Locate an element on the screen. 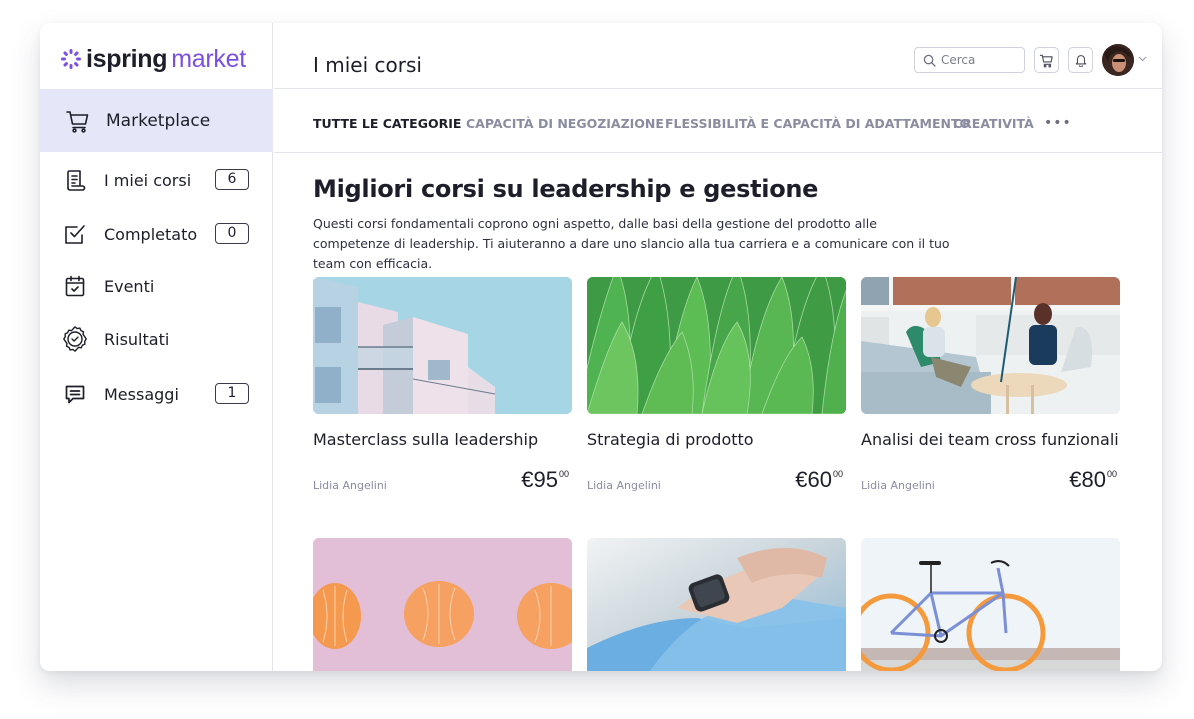  sidebar-item-completed: Completato 0 is located at coordinates (156, 234).